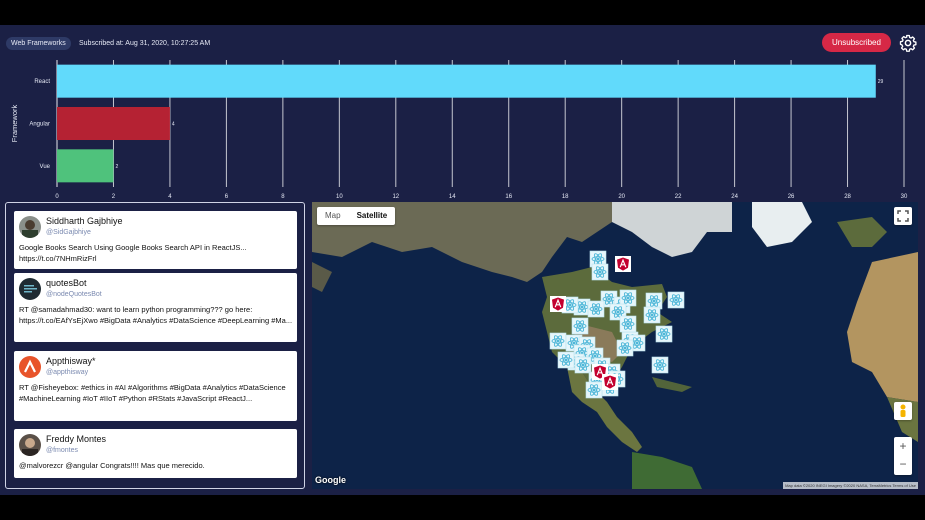 This screenshot has width=925, height=520. I want to click on y-tick-label: Angular, so click(39, 125).